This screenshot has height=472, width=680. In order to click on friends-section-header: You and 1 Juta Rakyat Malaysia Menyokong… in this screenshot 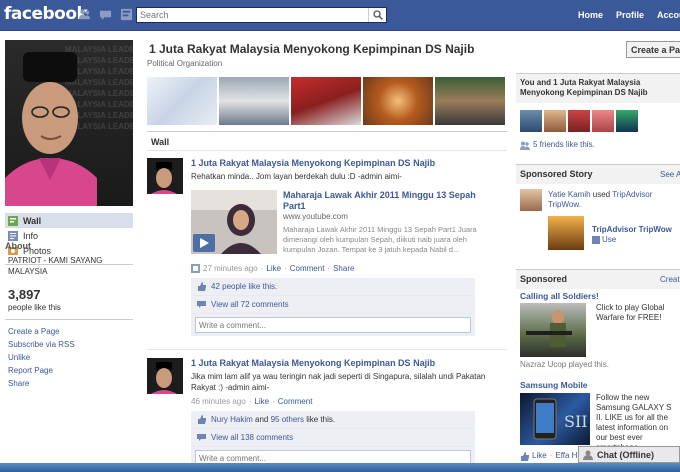, I will do `click(598, 88)`.